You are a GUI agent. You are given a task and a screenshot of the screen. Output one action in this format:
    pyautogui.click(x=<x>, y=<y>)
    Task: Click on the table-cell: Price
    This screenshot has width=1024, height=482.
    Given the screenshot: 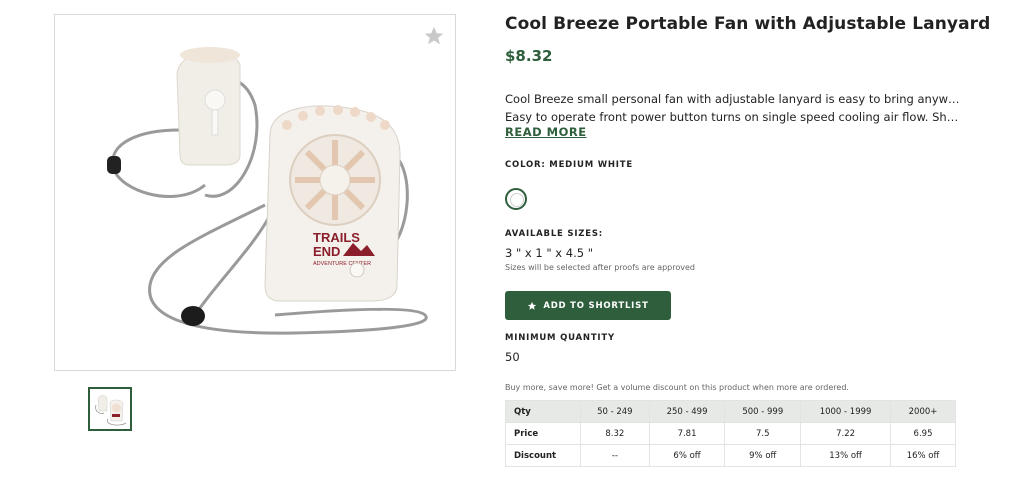 What is the action you would take?
    pyautogui.click(x=543, y=433)
    